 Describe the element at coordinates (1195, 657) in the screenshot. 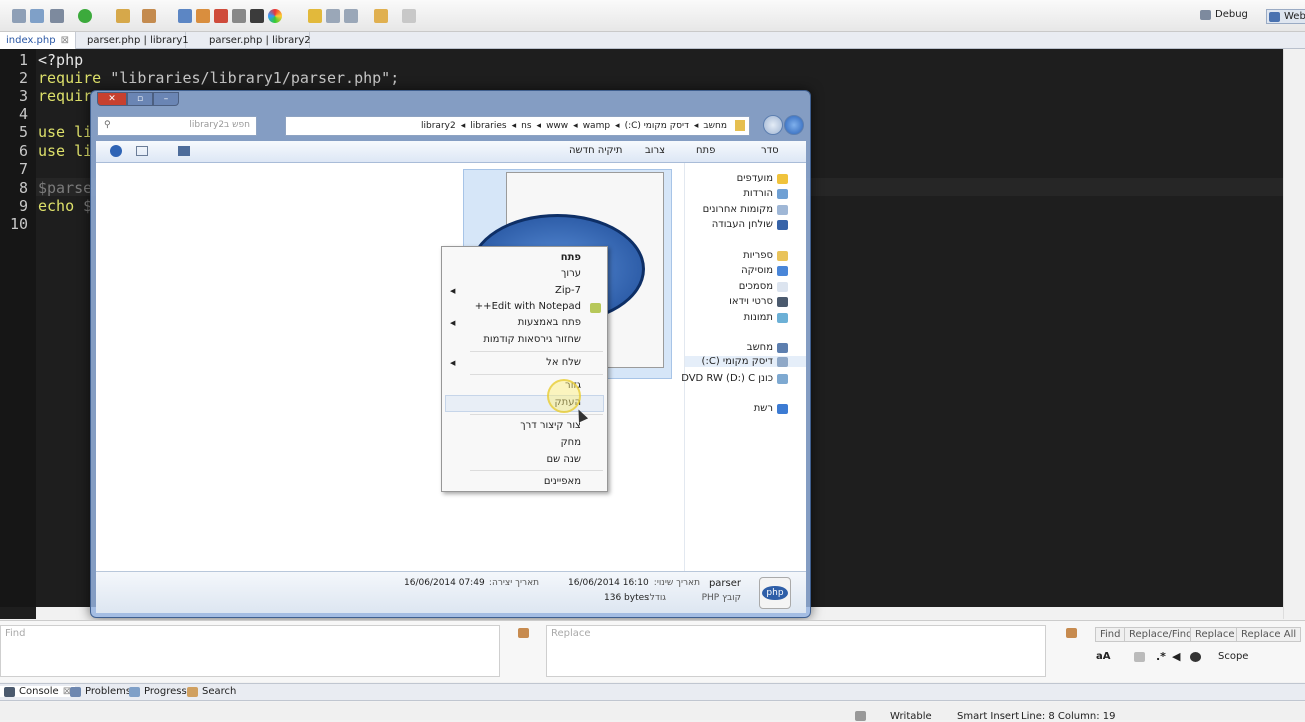

I see `settings-gear-icon` at that location.